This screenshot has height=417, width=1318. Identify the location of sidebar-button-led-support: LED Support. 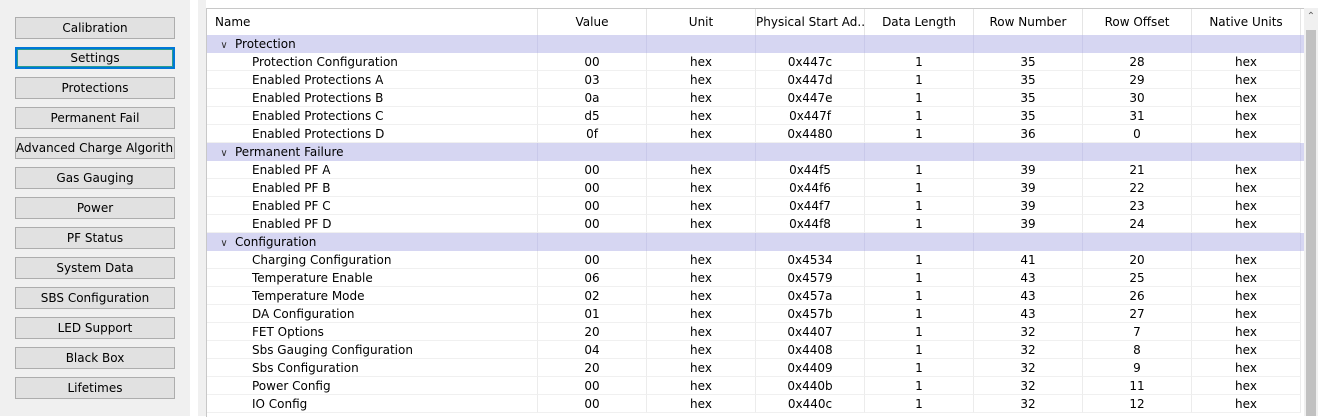
(95, 328).